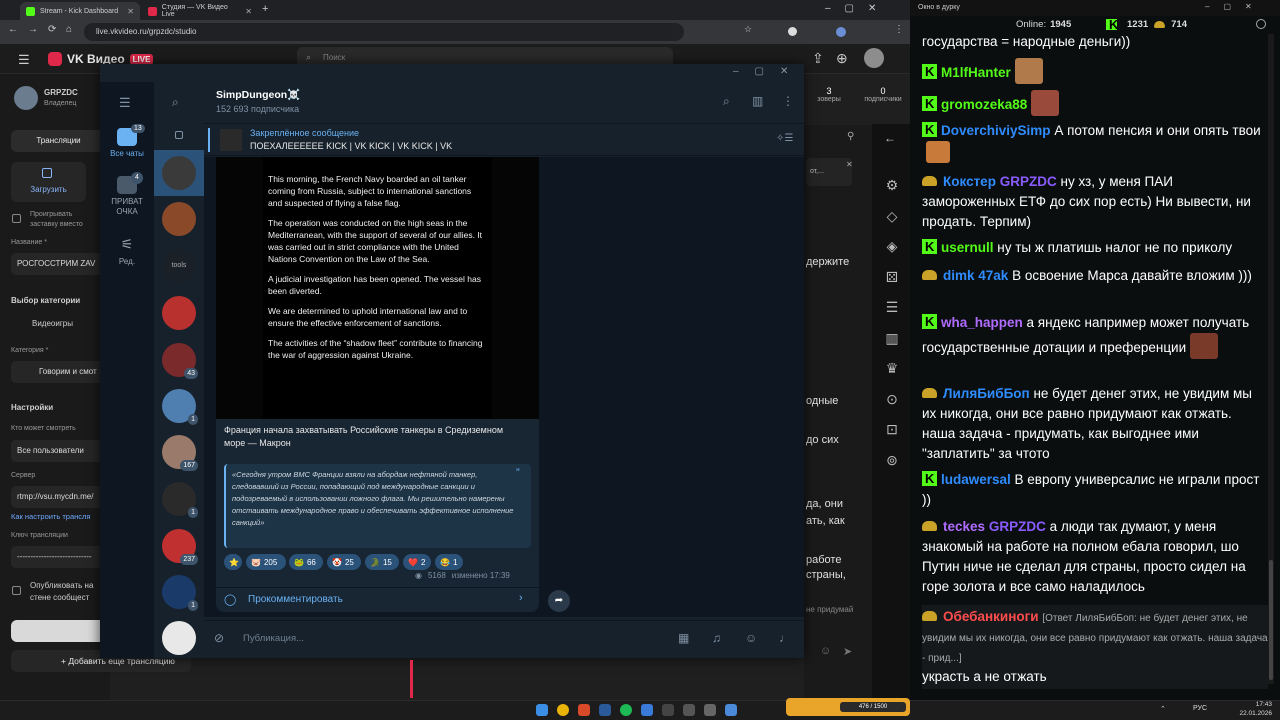 The image size is (1280, 720). I want to click on profile-avatar-icon, so click(841, 32).